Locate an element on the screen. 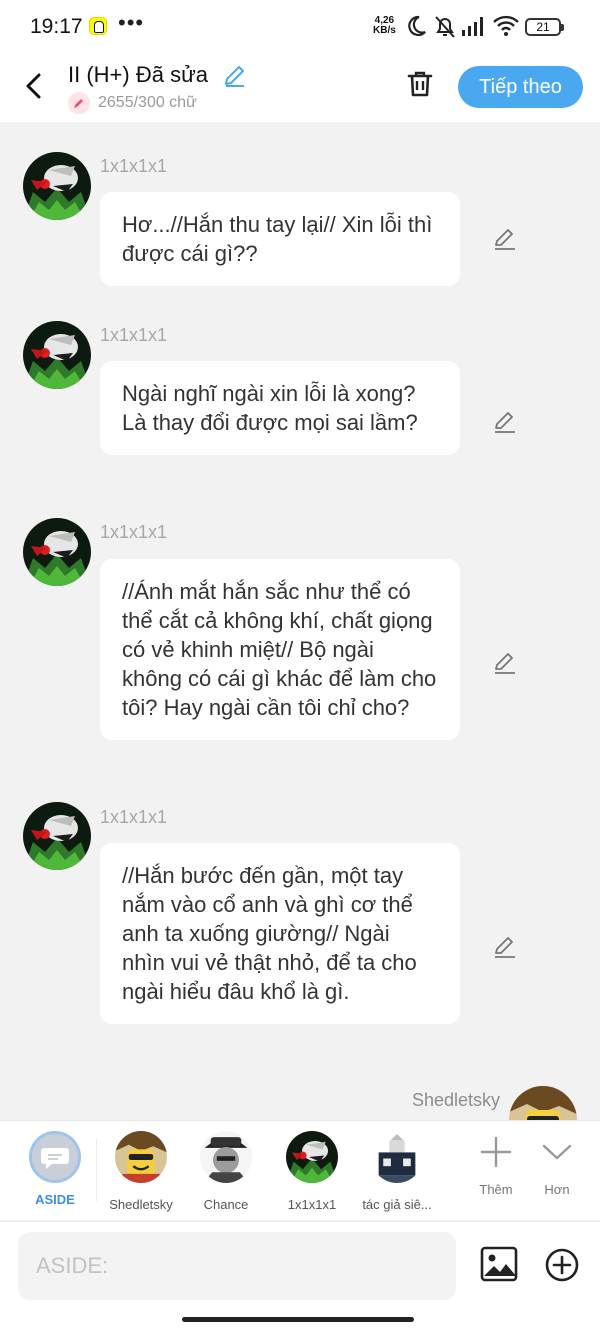 The image size is (600, 1333). character-shedletsky: Shedletsky is located at coordinates (141, 1170).